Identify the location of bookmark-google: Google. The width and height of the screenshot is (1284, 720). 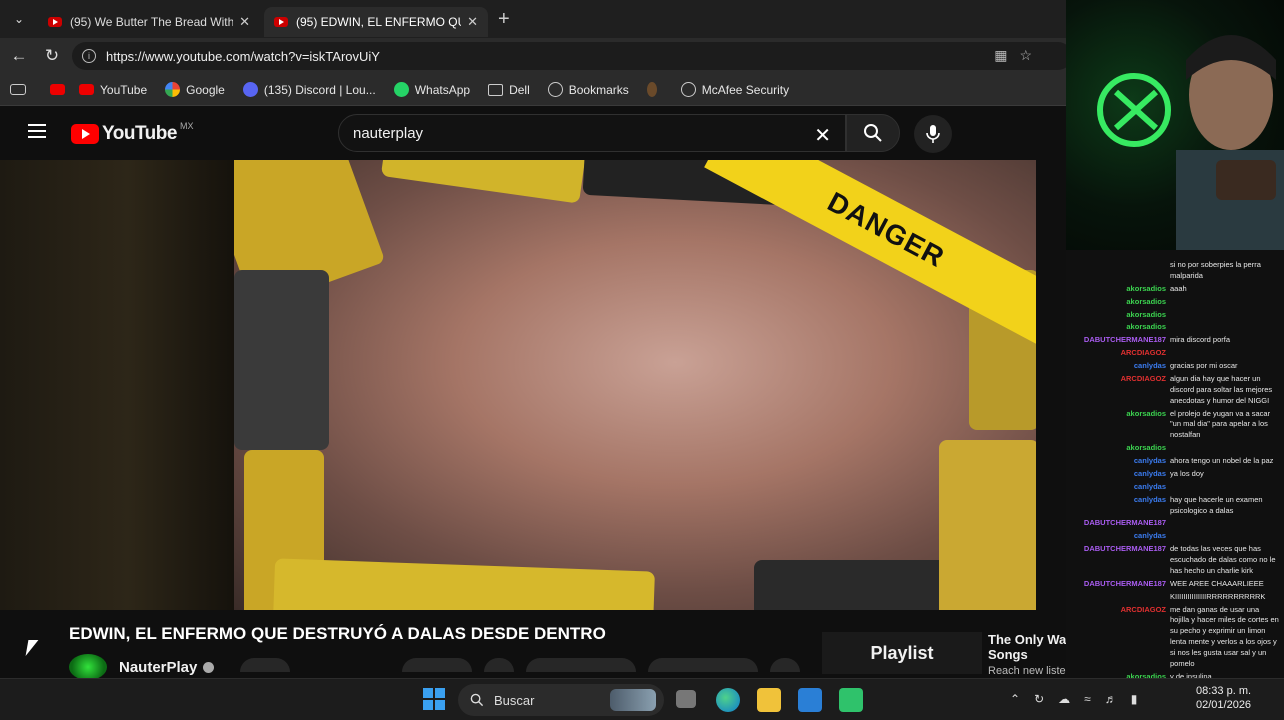
(195, 89).